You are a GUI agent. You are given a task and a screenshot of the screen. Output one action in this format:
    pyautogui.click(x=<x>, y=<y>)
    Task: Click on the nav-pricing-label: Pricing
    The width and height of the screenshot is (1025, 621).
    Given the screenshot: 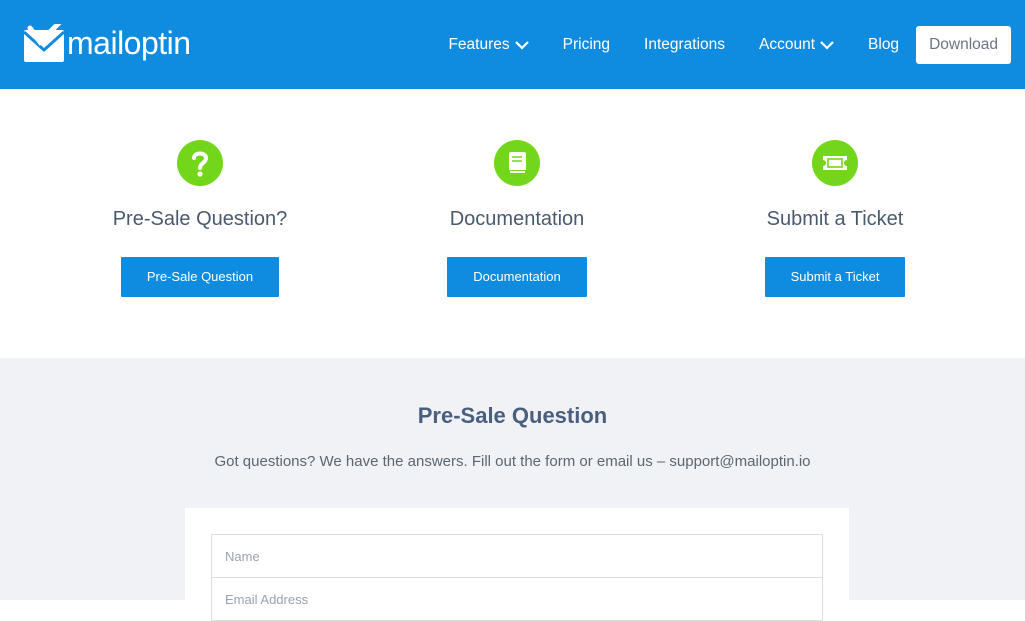 What is the action you would take?
    pyautogui.click(x=586, y=44)
    